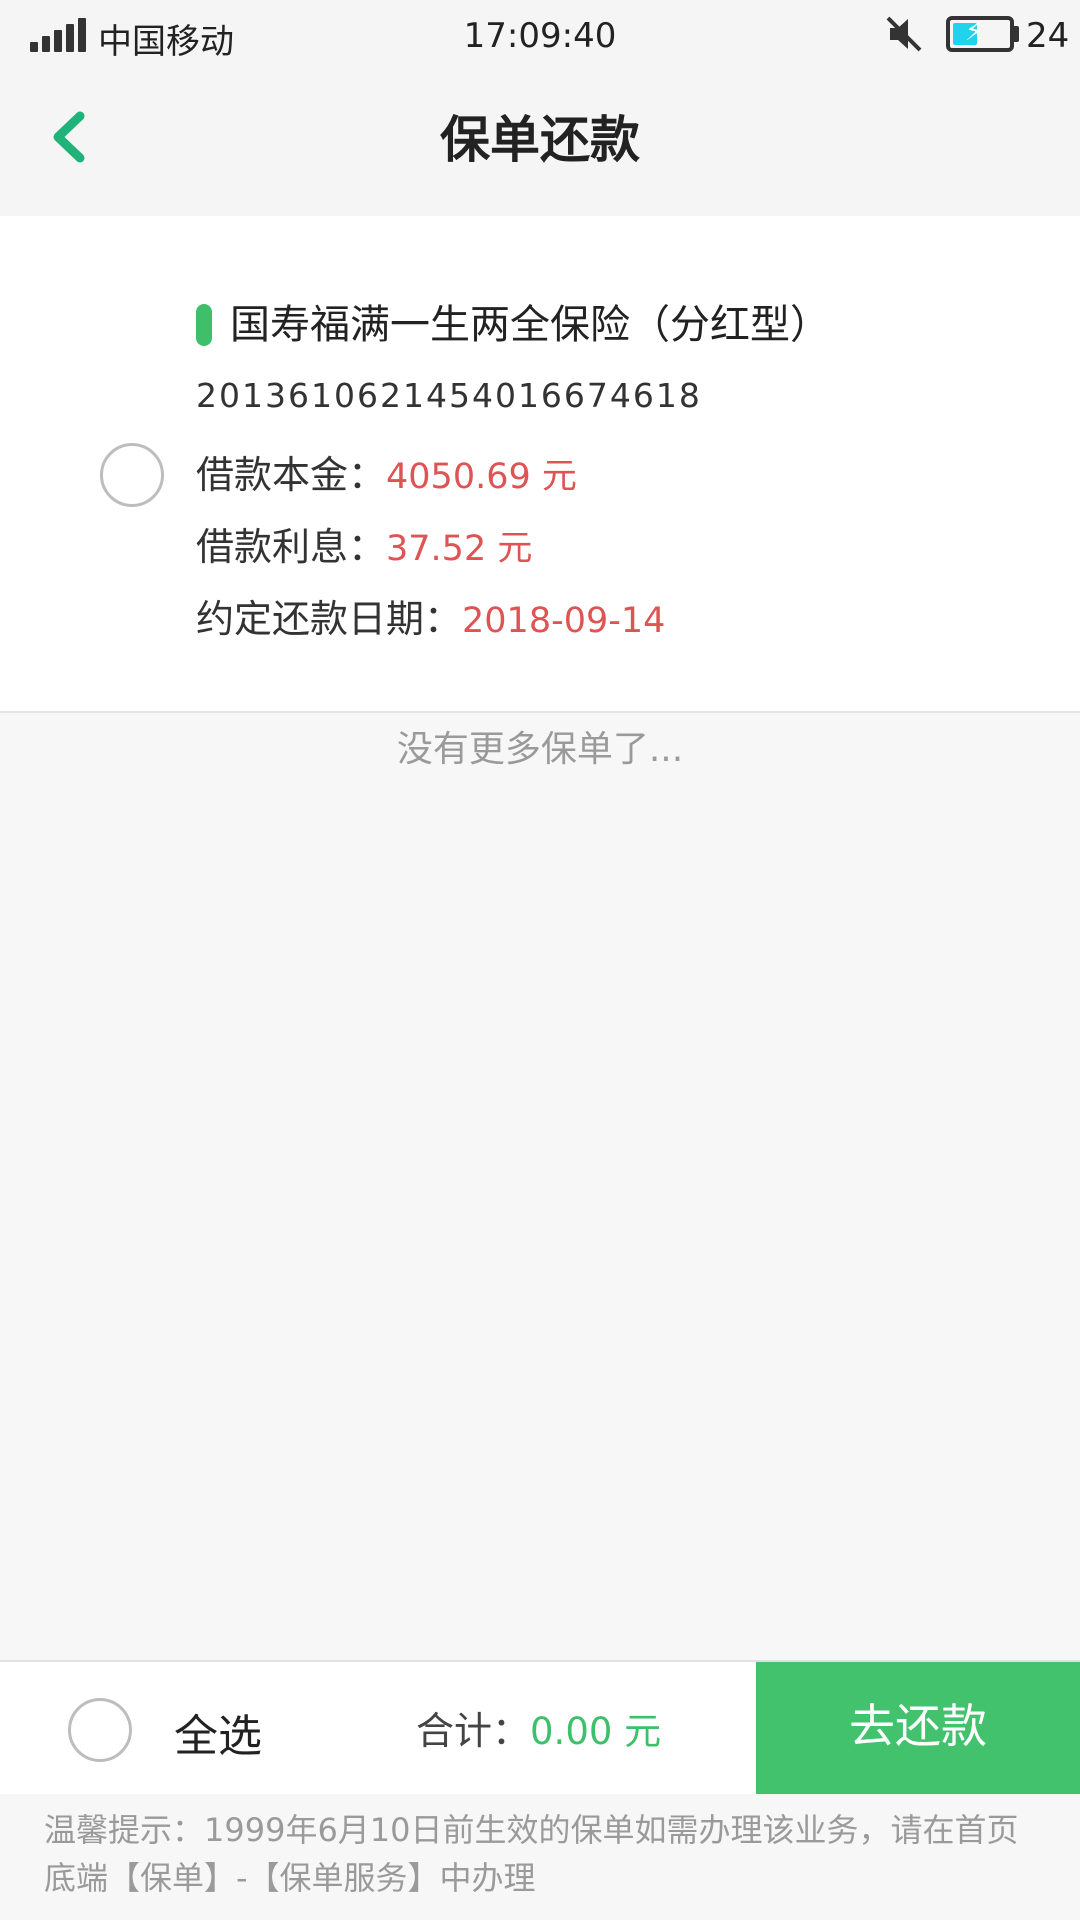 The image size is (1080, 1920). What do you see at coordinates (1048, 36) in the screenshot?
I see `battery-level: 24` at bounding box center [1048, 36].